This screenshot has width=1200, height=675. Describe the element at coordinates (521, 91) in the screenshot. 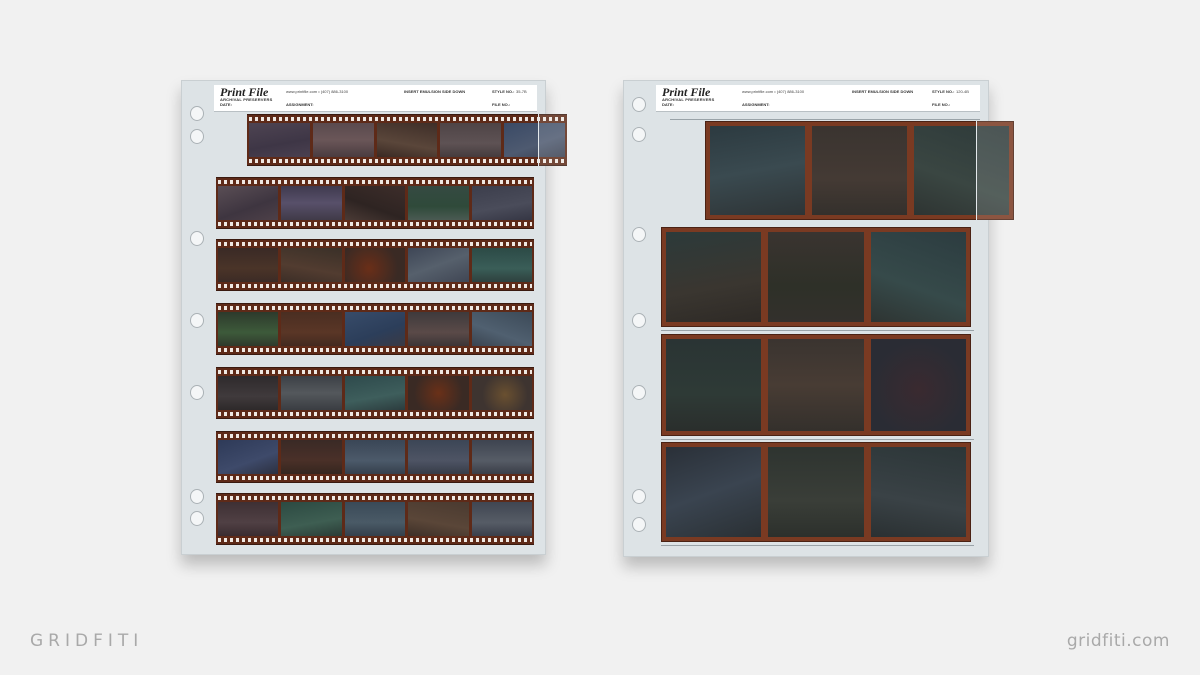

I see `style-value: 35-7B` at that location.